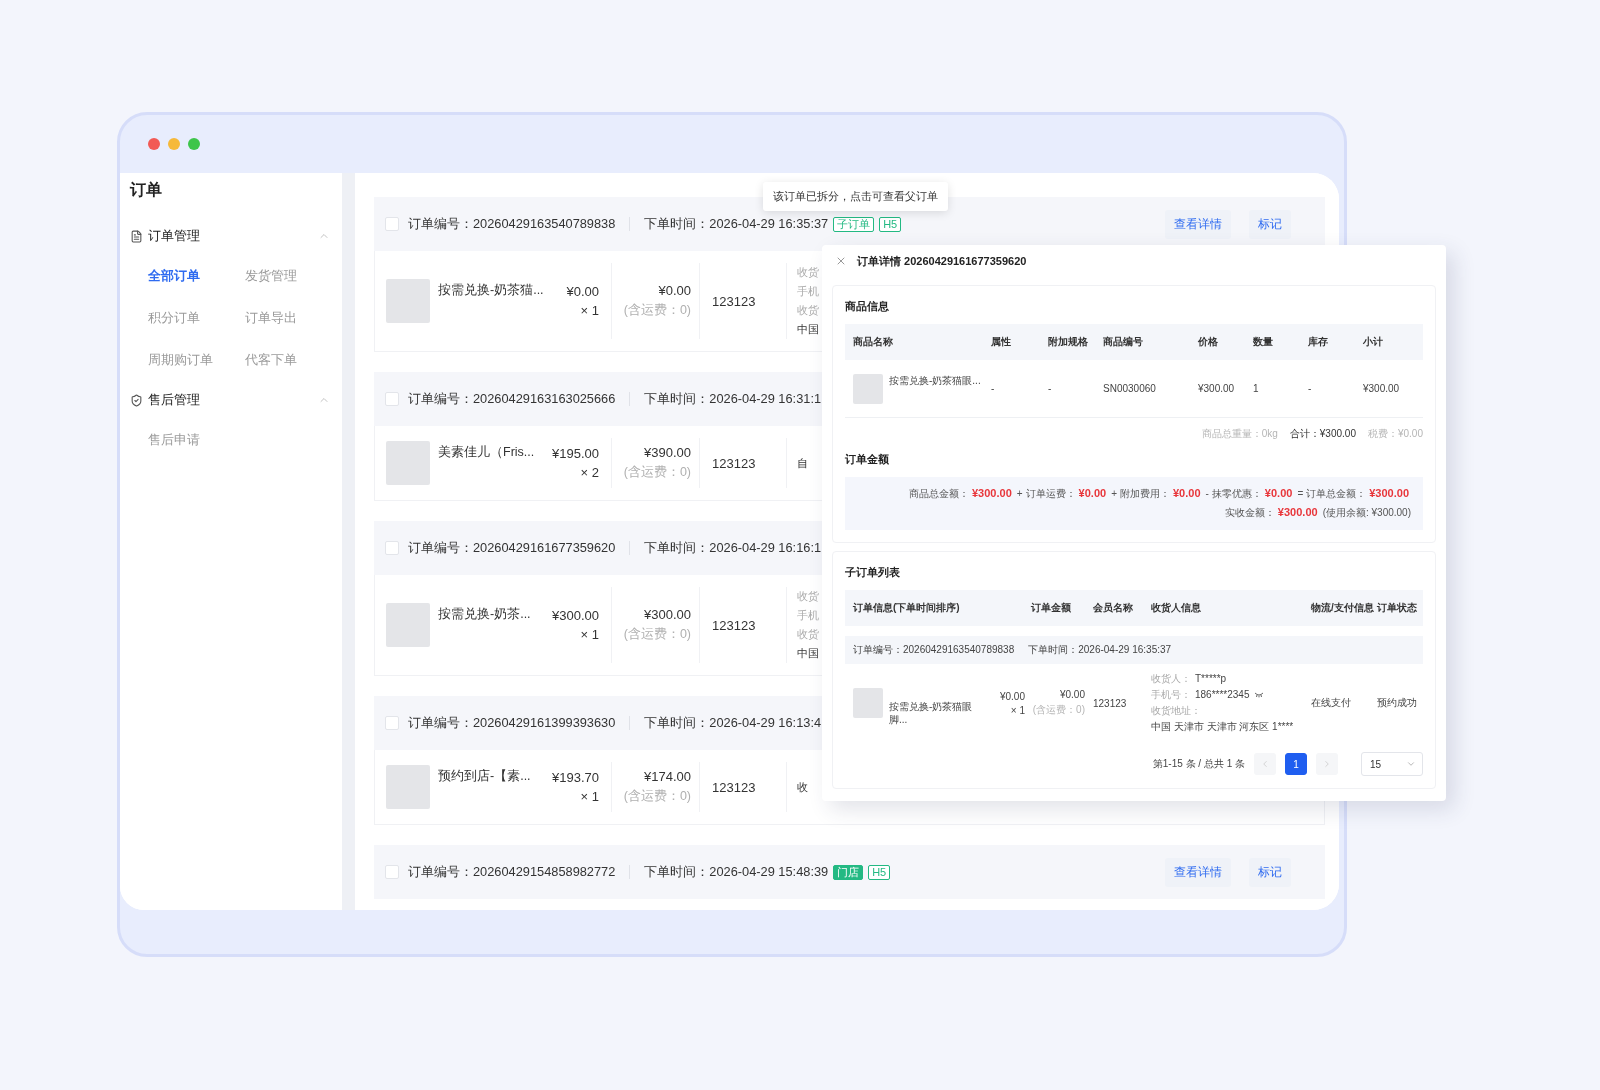  What do you see at coordinates (136, 236) in the screenshot?
I see `document-icon` at bounding box center [136, 236].